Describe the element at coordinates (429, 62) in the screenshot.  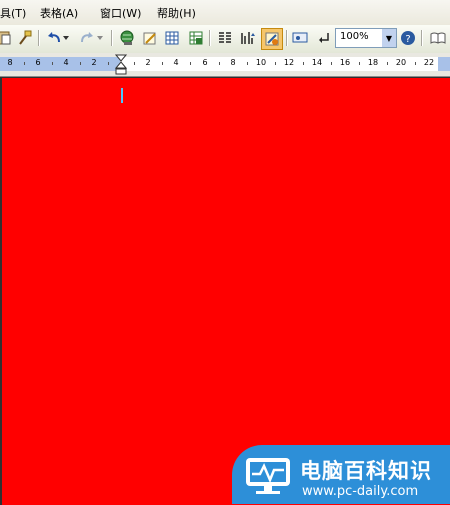
I see `ruler-label: 22` at that location.